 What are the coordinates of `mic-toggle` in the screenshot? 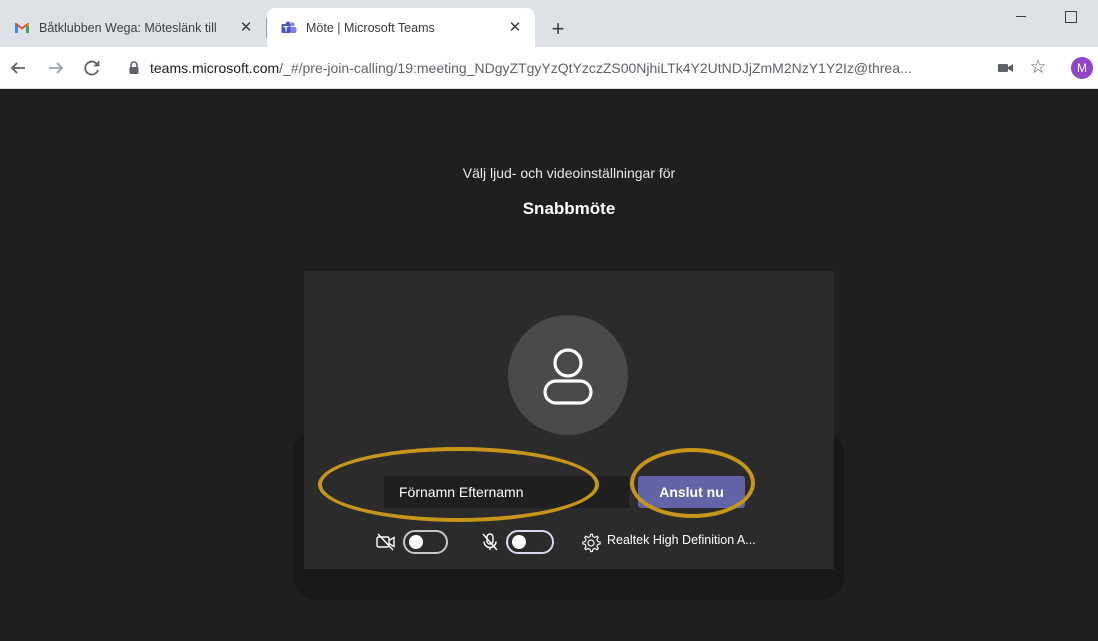 It's located at (530, 542).